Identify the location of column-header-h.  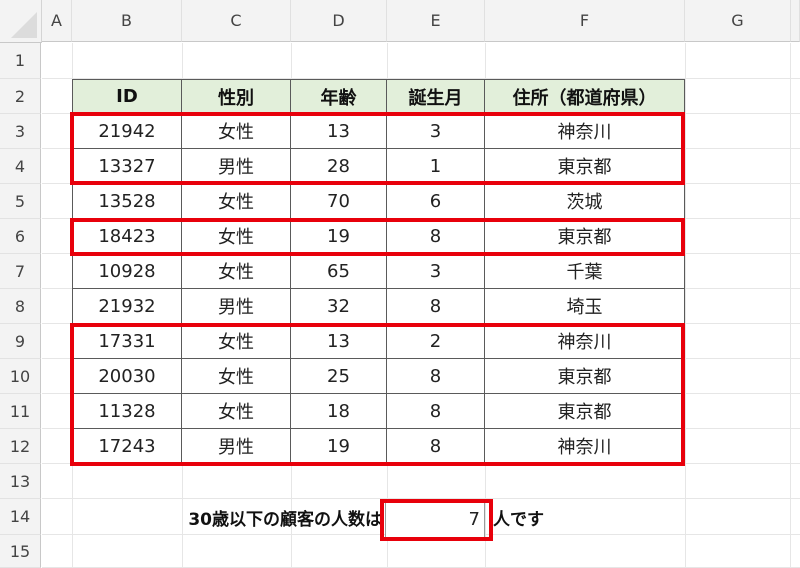
(795, 21).